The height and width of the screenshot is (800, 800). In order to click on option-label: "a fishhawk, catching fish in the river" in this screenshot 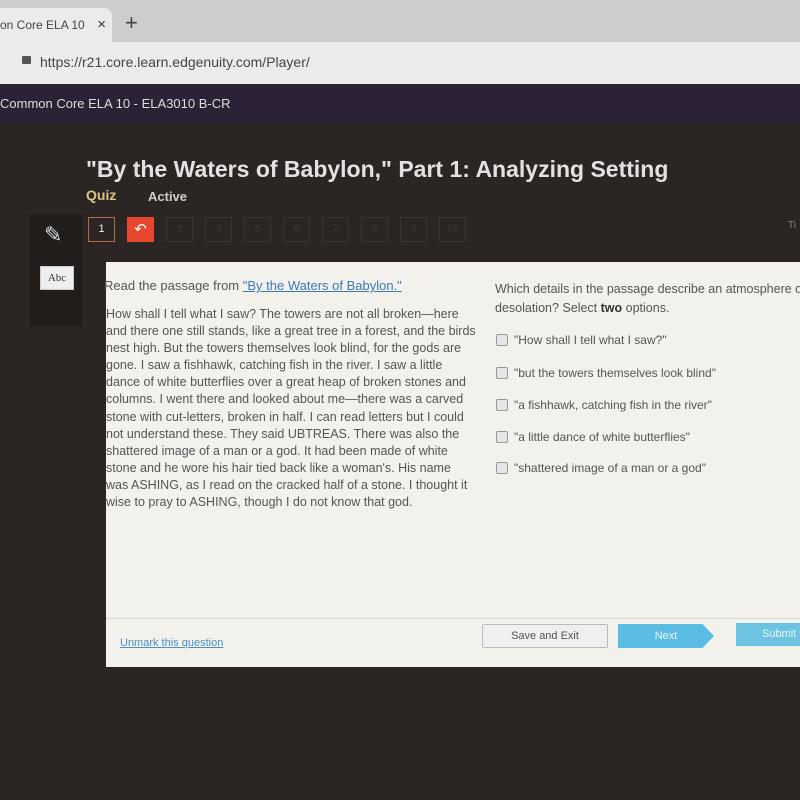, I will do `click(613, 405)`.